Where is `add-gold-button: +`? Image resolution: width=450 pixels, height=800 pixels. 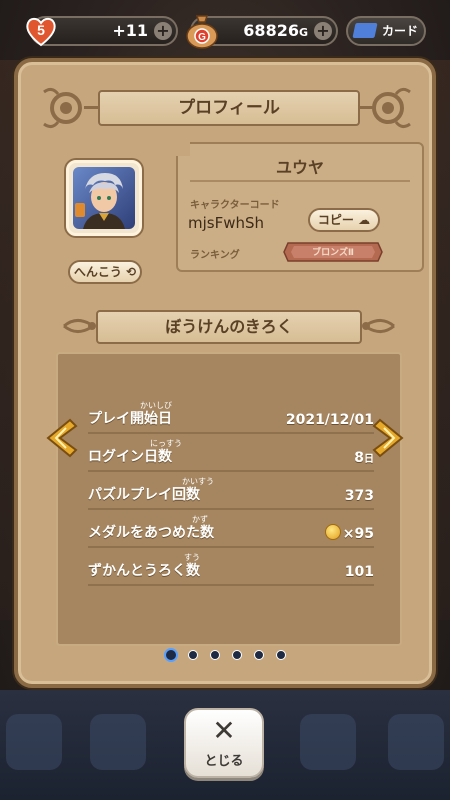 add-gold-button: + is located at coordinates (323, 31).